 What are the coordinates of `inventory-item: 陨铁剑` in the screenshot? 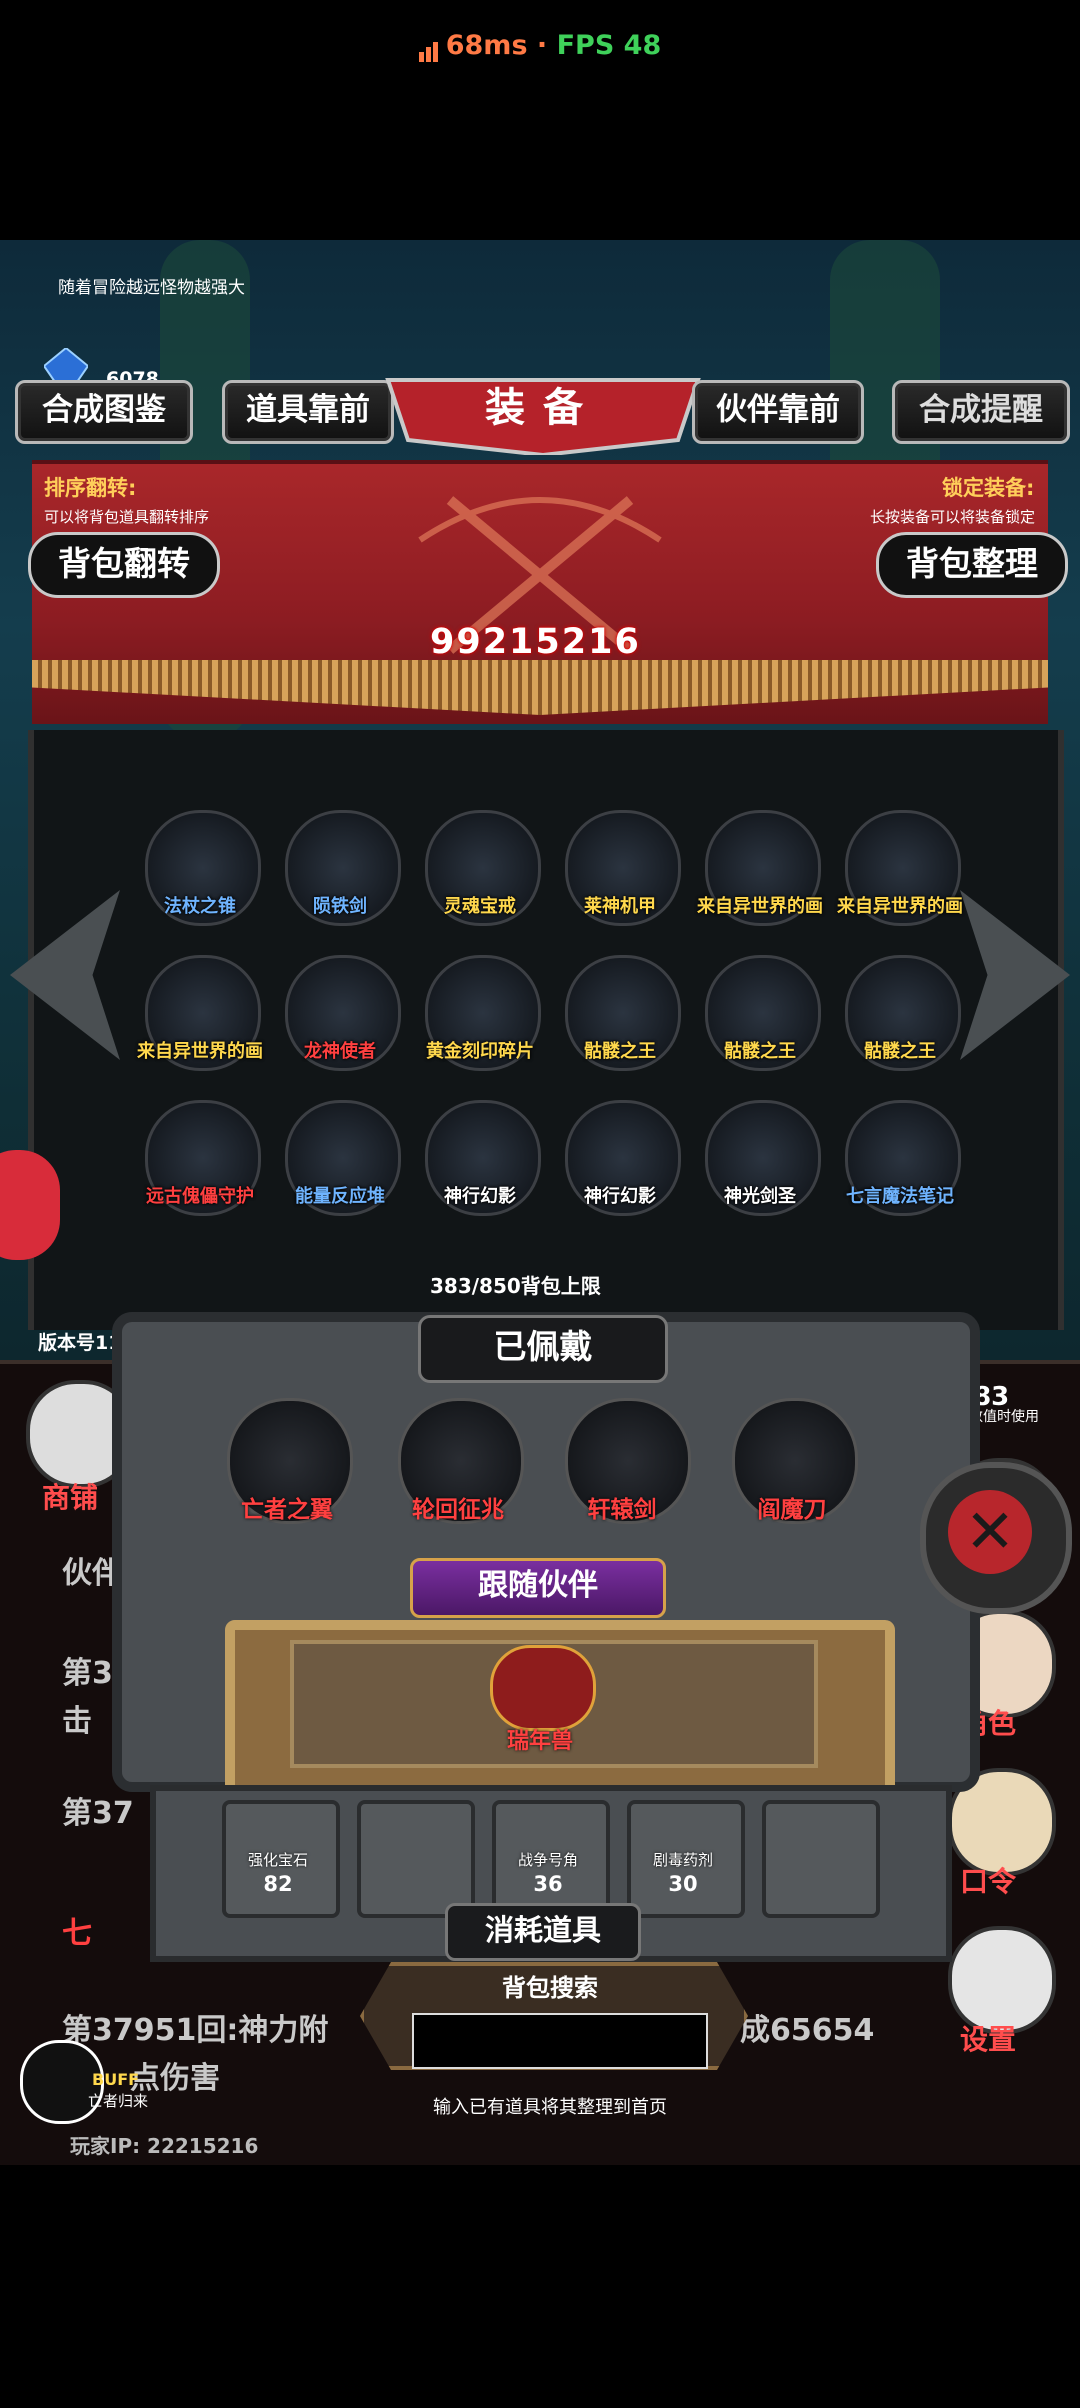 It's located at (340, 870).